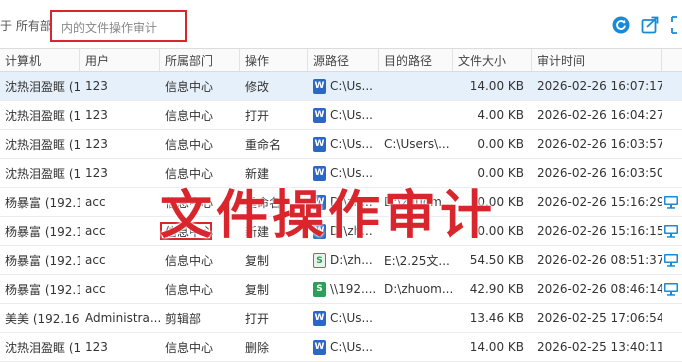 The width and height of the screenshot is (682, 362). I want to click on cell-file-size: 42.90 KB, so click(492, 289).